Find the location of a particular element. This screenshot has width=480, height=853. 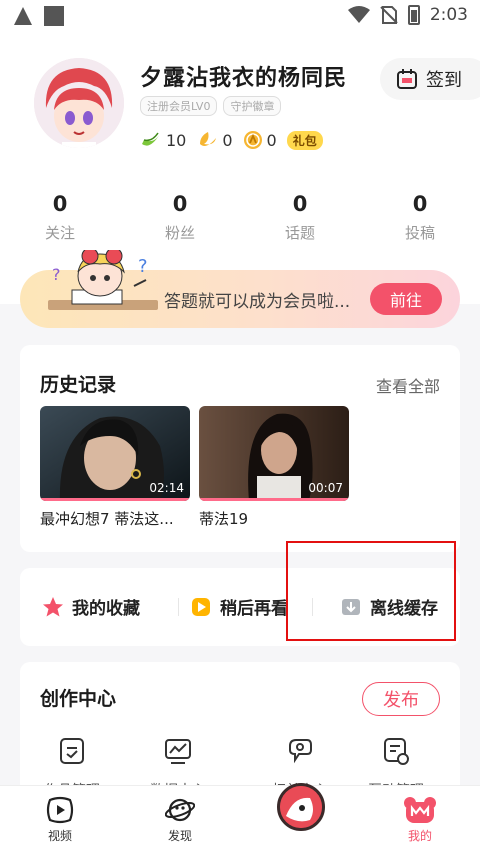

history-item-thumbnail: 00:07 is located at coordinates (274, 453).